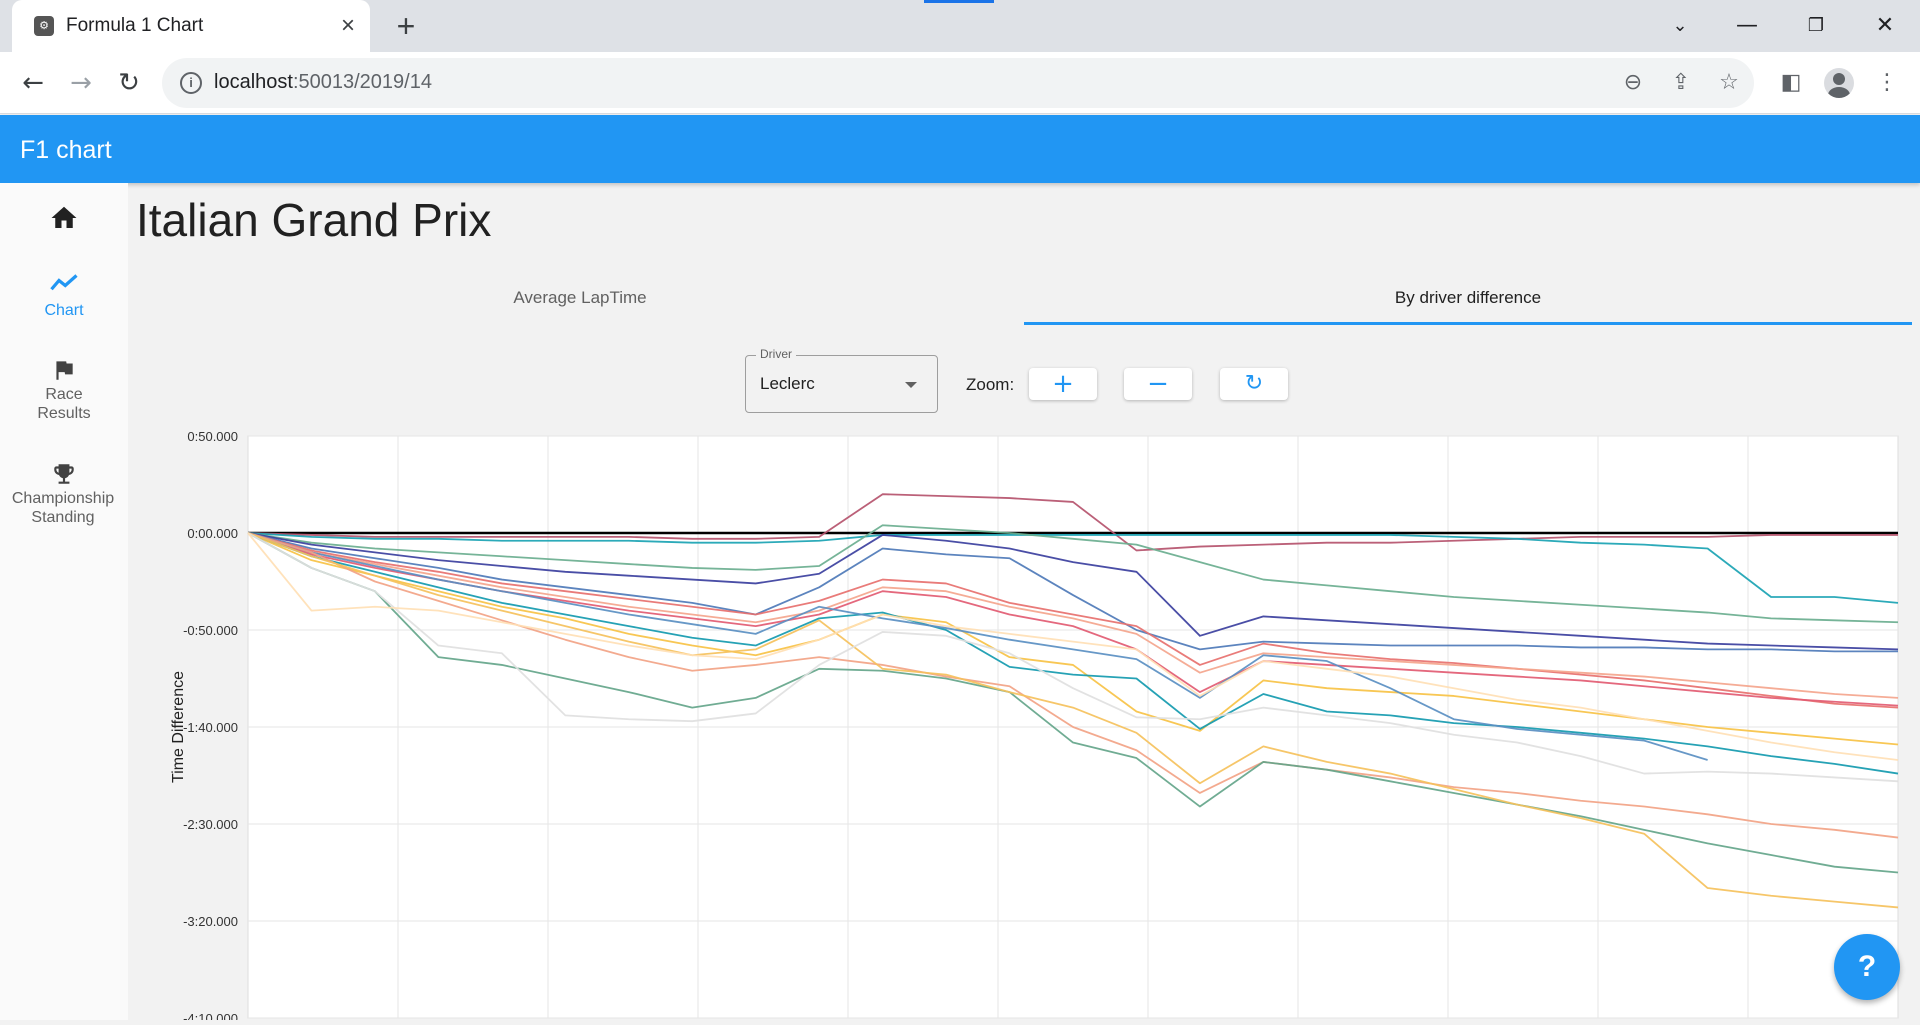 The height and width of the screenshot is (1025, 1920). I want to click on rail-item-home, so click(64, 218).